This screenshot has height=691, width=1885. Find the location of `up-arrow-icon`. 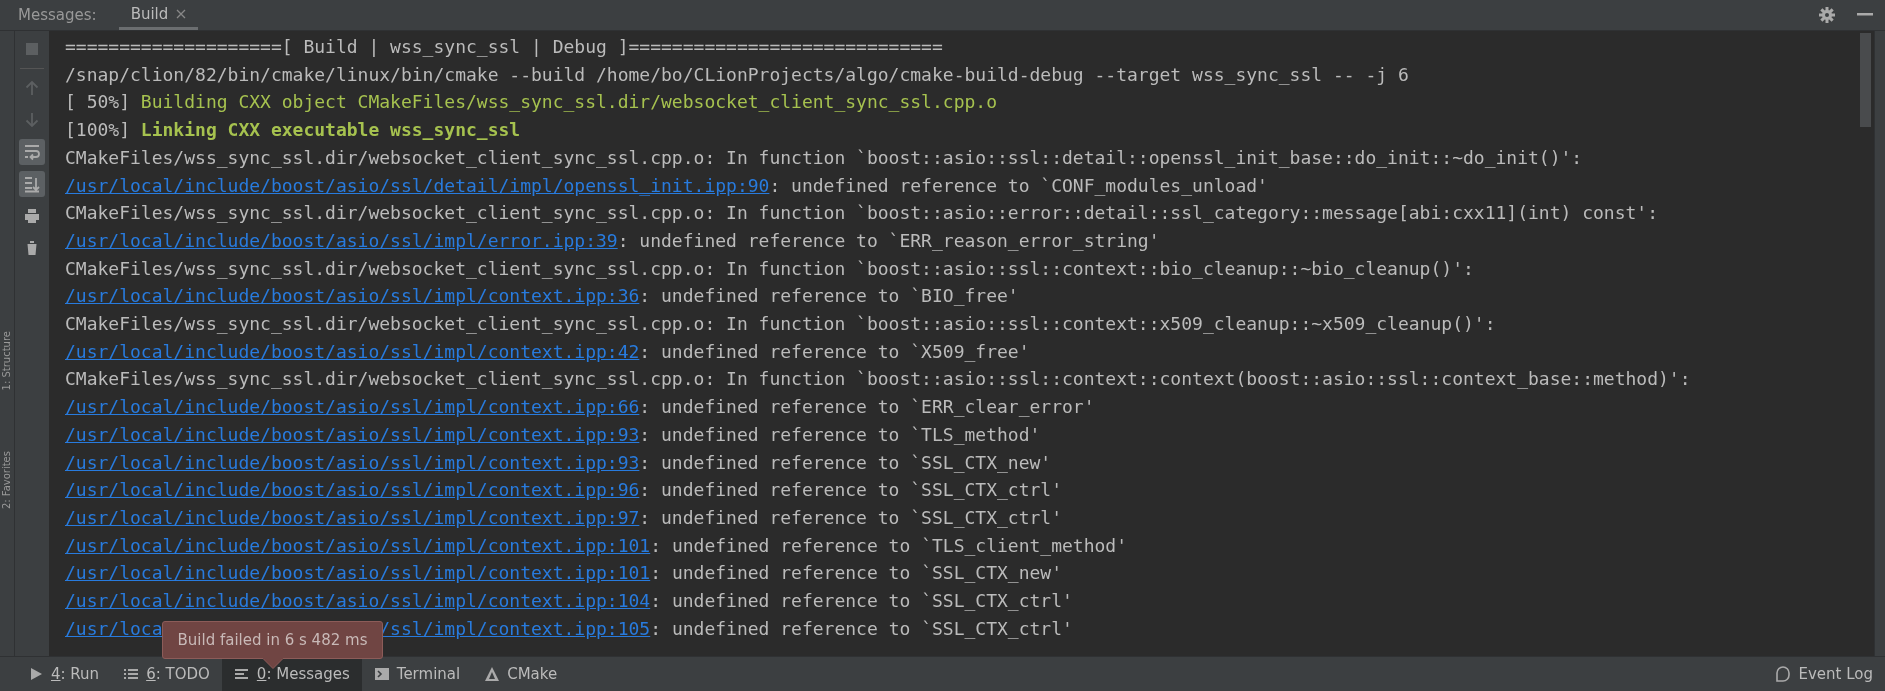

up-arrow-icon is located at coordinates (32, 88).